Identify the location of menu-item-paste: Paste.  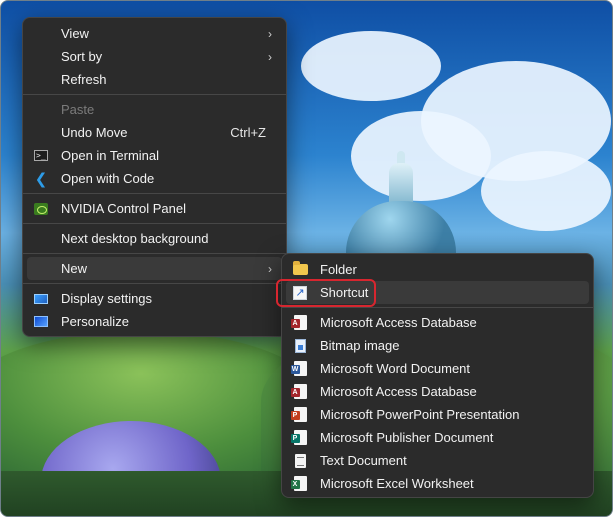
(154, 109).